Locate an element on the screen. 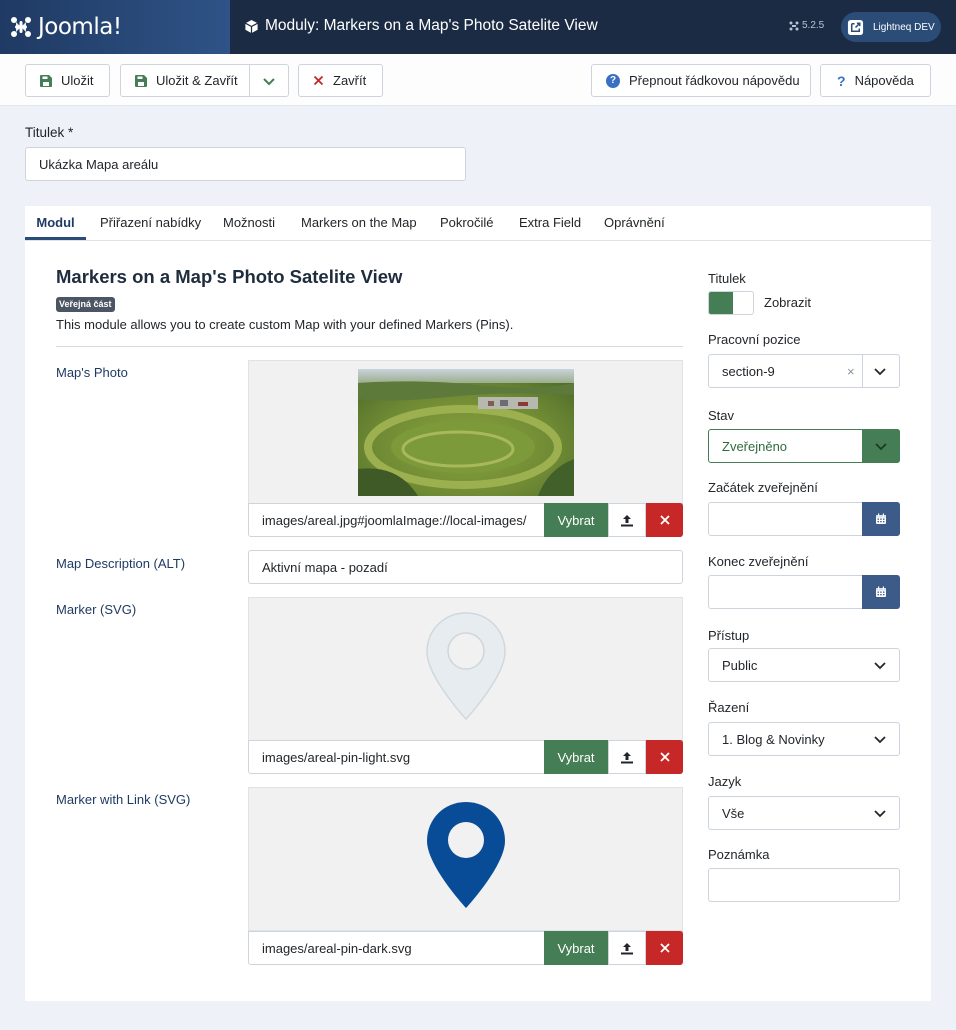 This screenshot has height=1030, width=956. question-icon: ? is located at coordinates (841, 80).